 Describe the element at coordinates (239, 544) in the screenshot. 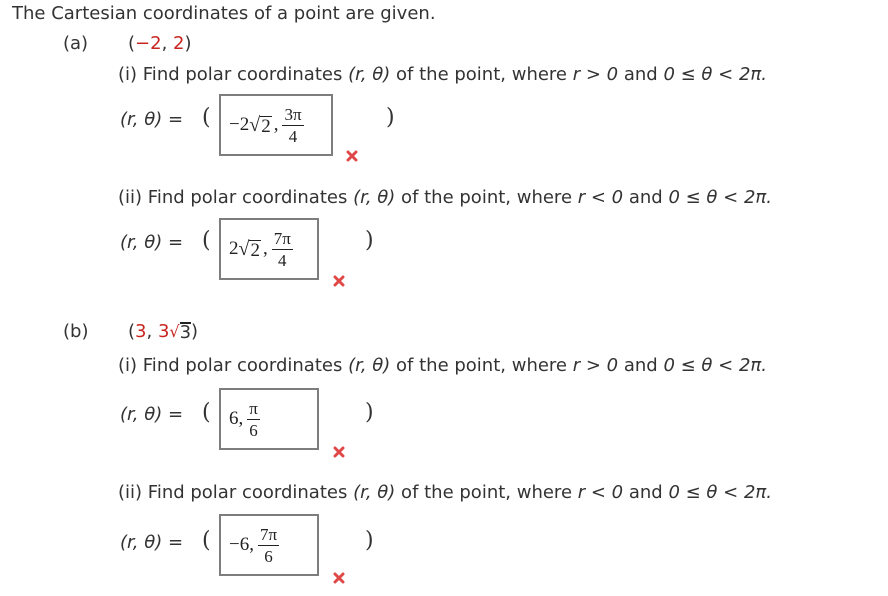

I see `r-value: −6` at that location.